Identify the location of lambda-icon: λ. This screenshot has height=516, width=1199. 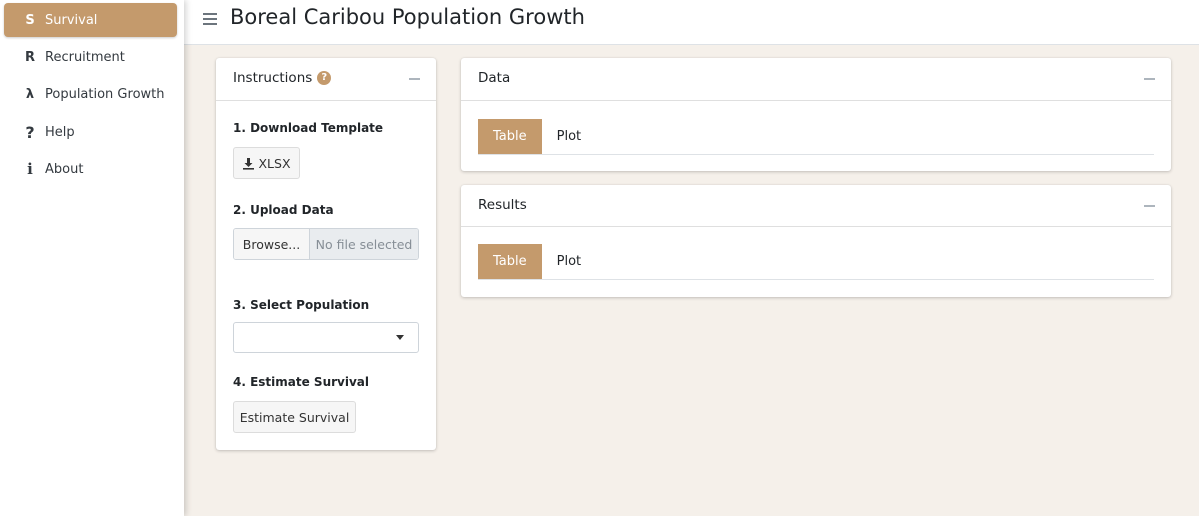
(30, 94).